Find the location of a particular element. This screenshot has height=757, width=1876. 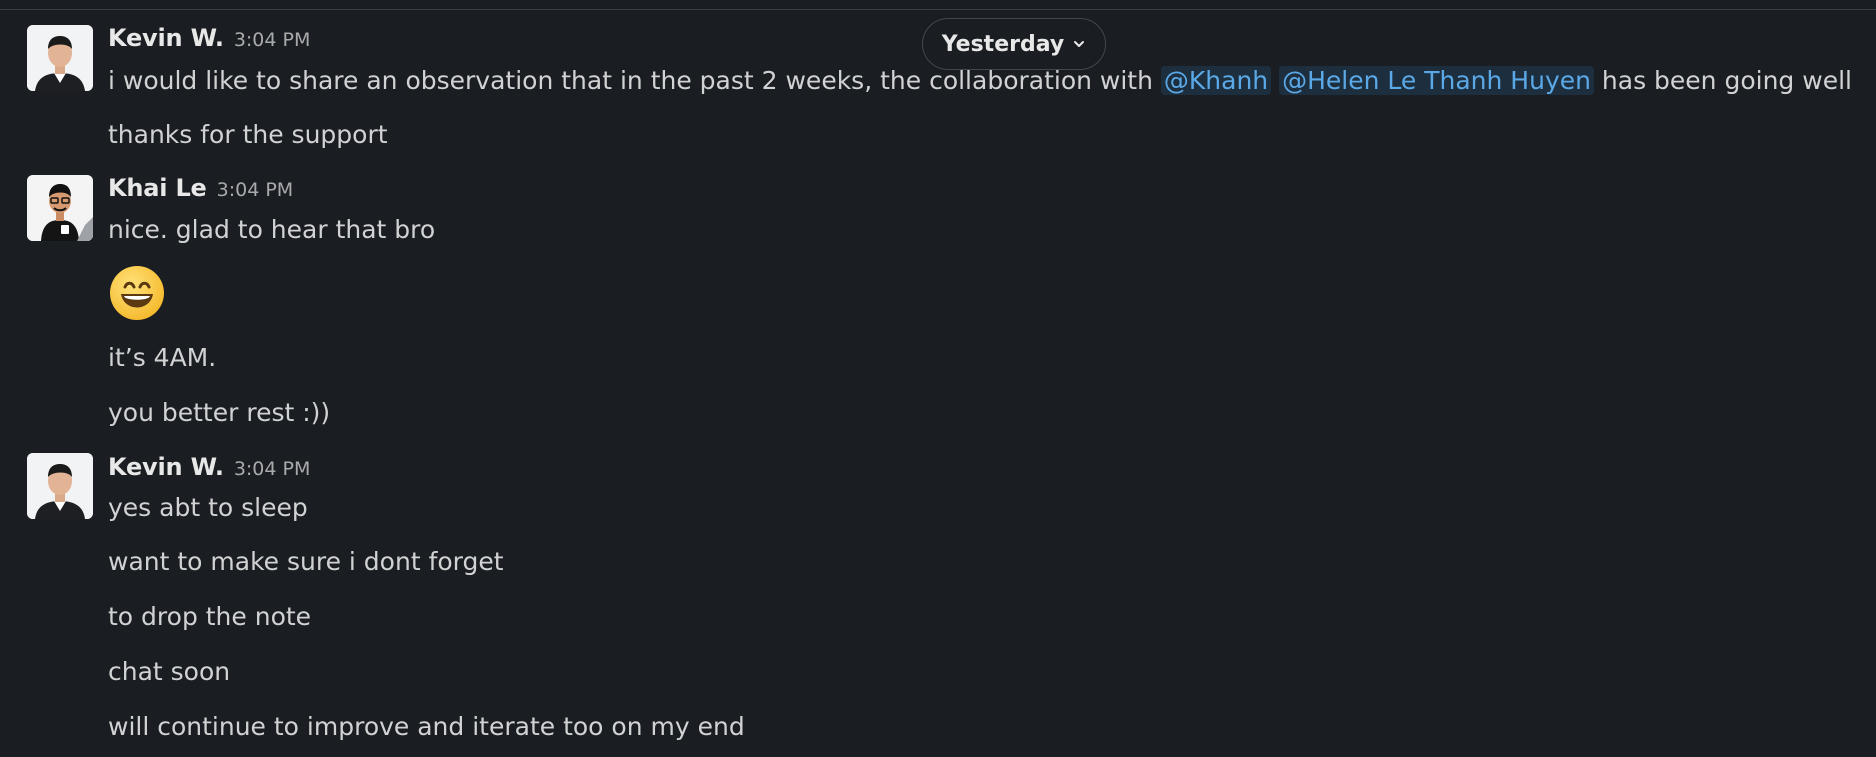

mention-khanh: @Khanh is located at coordinates (1216, 80).